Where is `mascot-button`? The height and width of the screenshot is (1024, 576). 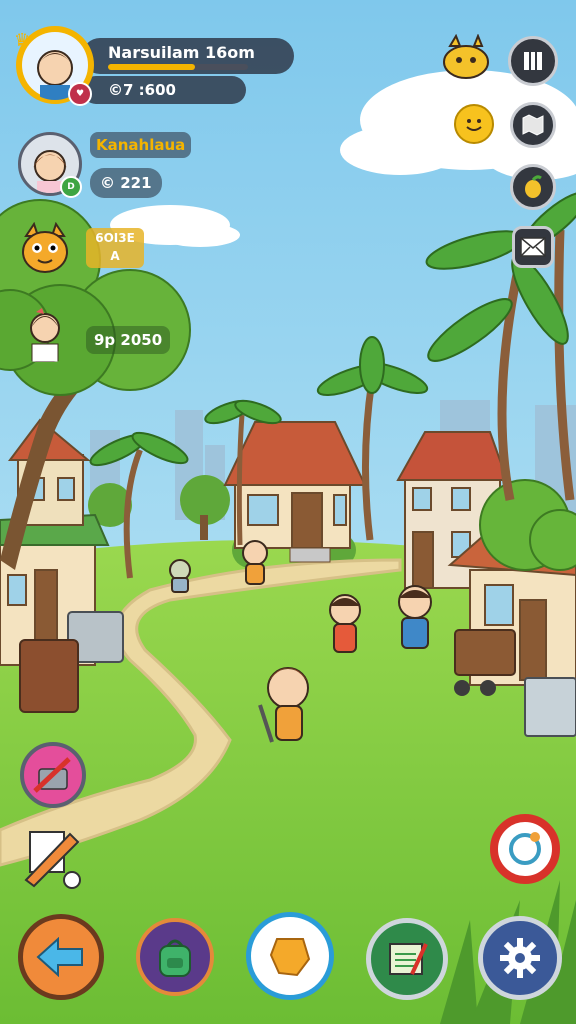 mascot-button is located at coordinates (467, 56).